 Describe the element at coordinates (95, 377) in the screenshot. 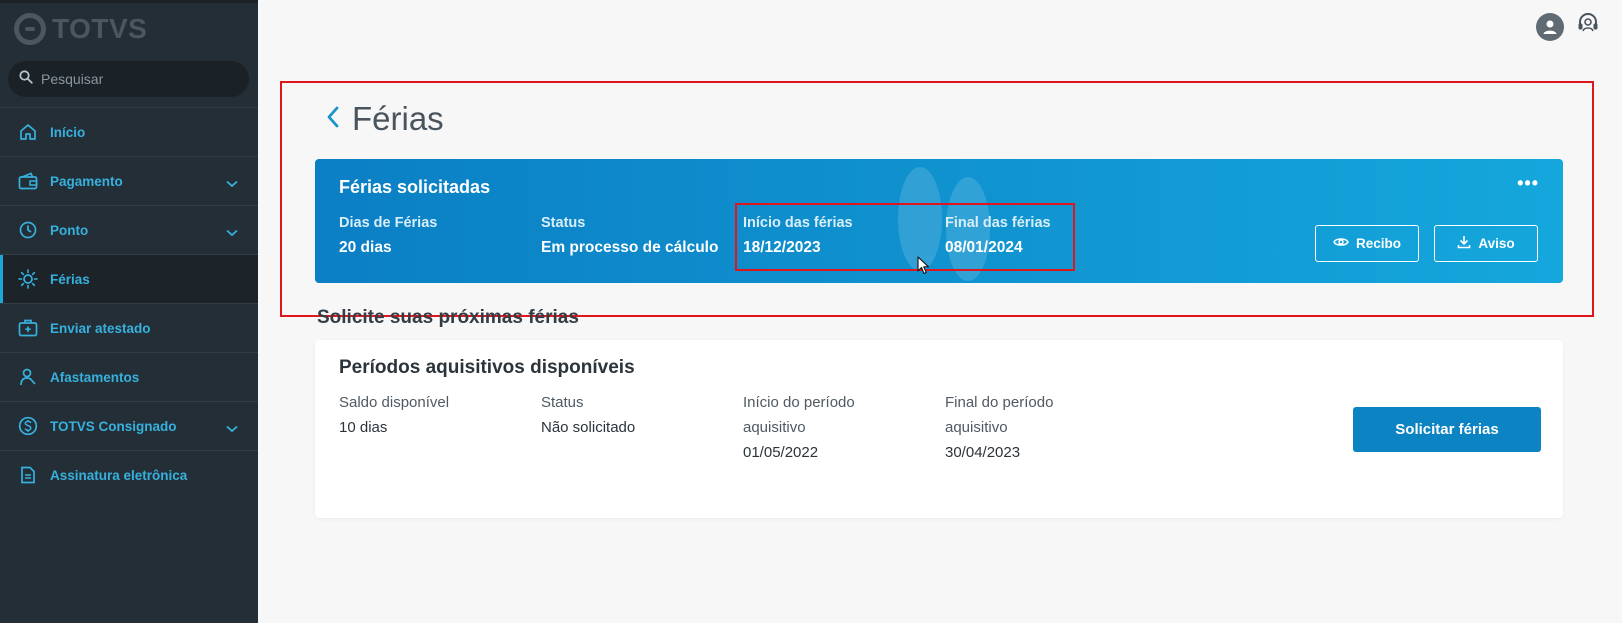

I see `sidebar-item-label: Afastamentos` at that location.